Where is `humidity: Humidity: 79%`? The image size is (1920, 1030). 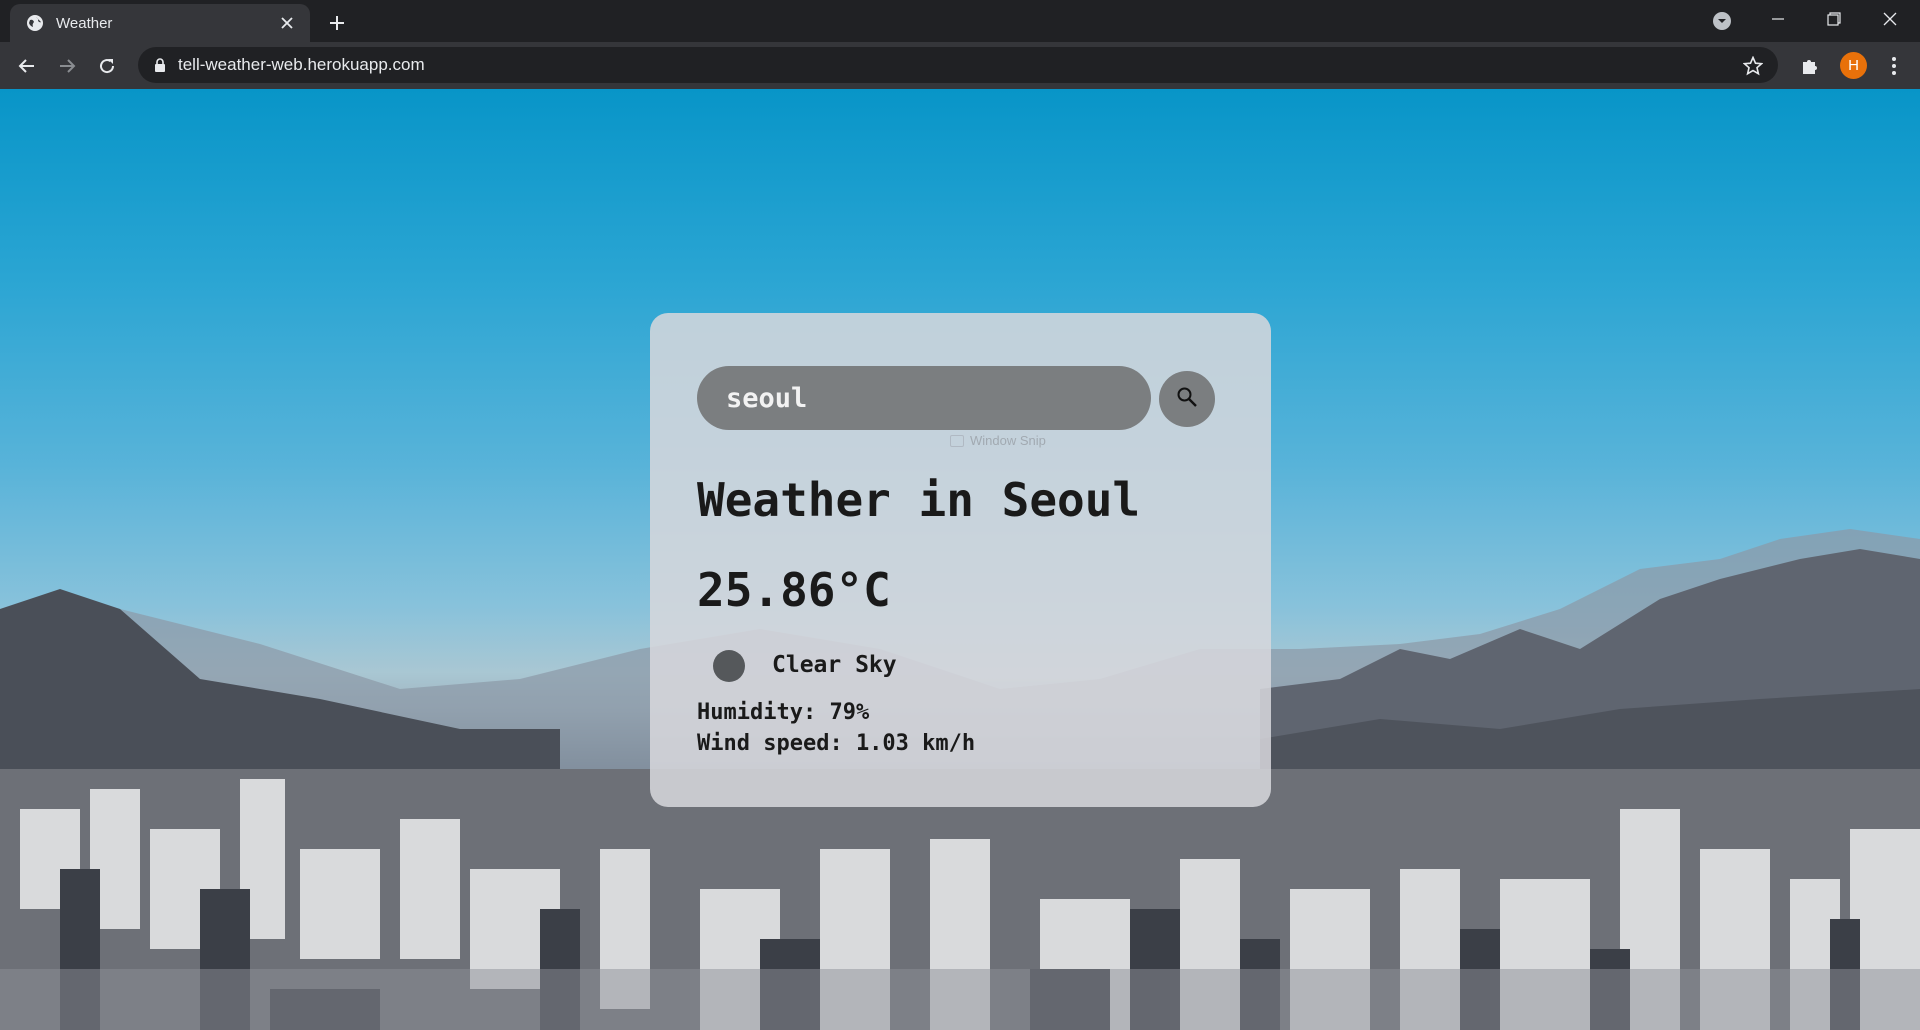 humidity: Humidity: 79% is located at coordinates (783, 712).